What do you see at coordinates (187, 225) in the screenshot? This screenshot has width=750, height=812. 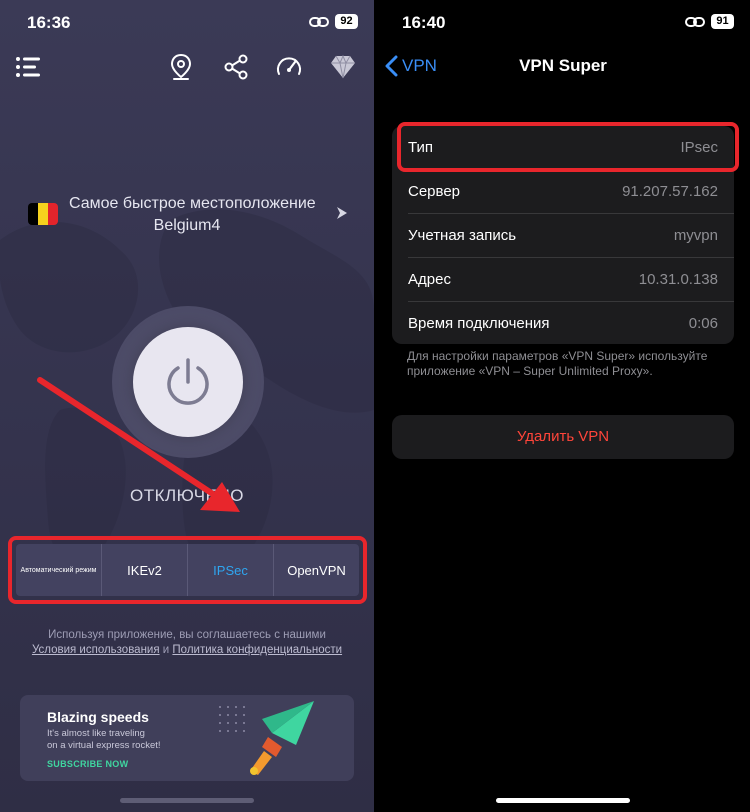 I see `location-server: Belgium4` at bounding box center [187, 225].